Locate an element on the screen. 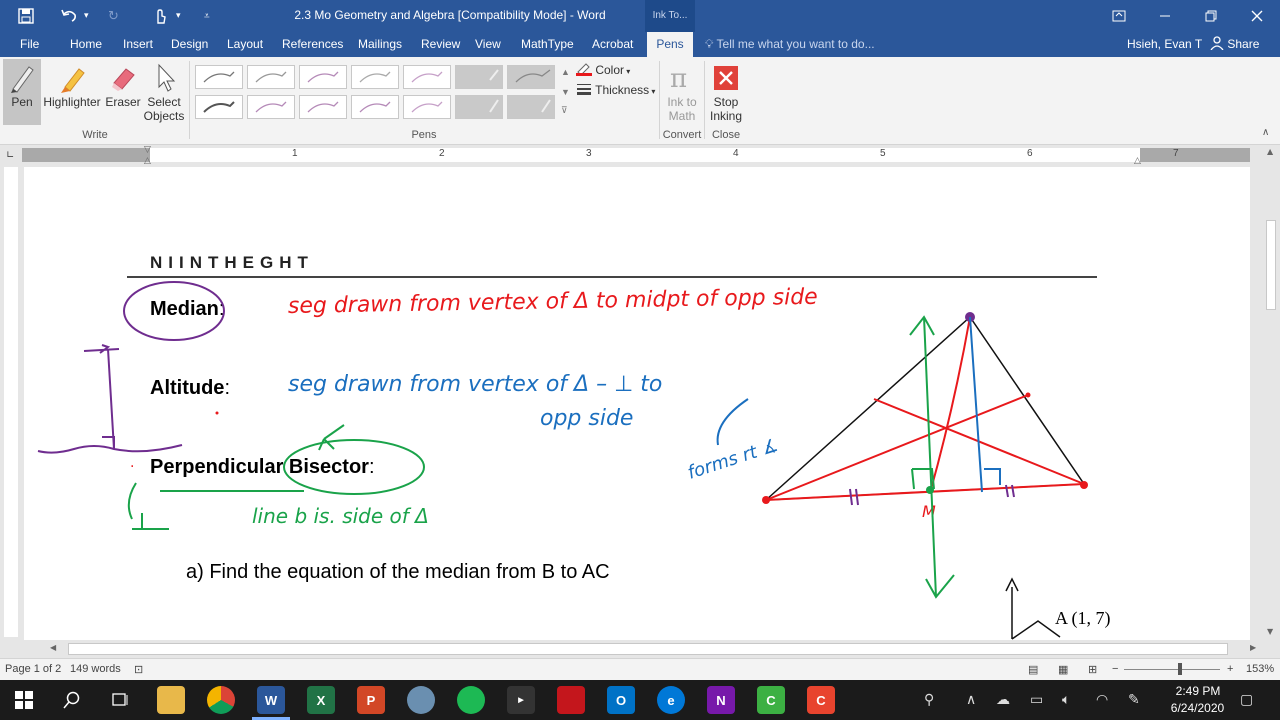 Image resolution: width=1280 pixels, height=720 pixels. word-icon: W is located at coordinates (271, 700).